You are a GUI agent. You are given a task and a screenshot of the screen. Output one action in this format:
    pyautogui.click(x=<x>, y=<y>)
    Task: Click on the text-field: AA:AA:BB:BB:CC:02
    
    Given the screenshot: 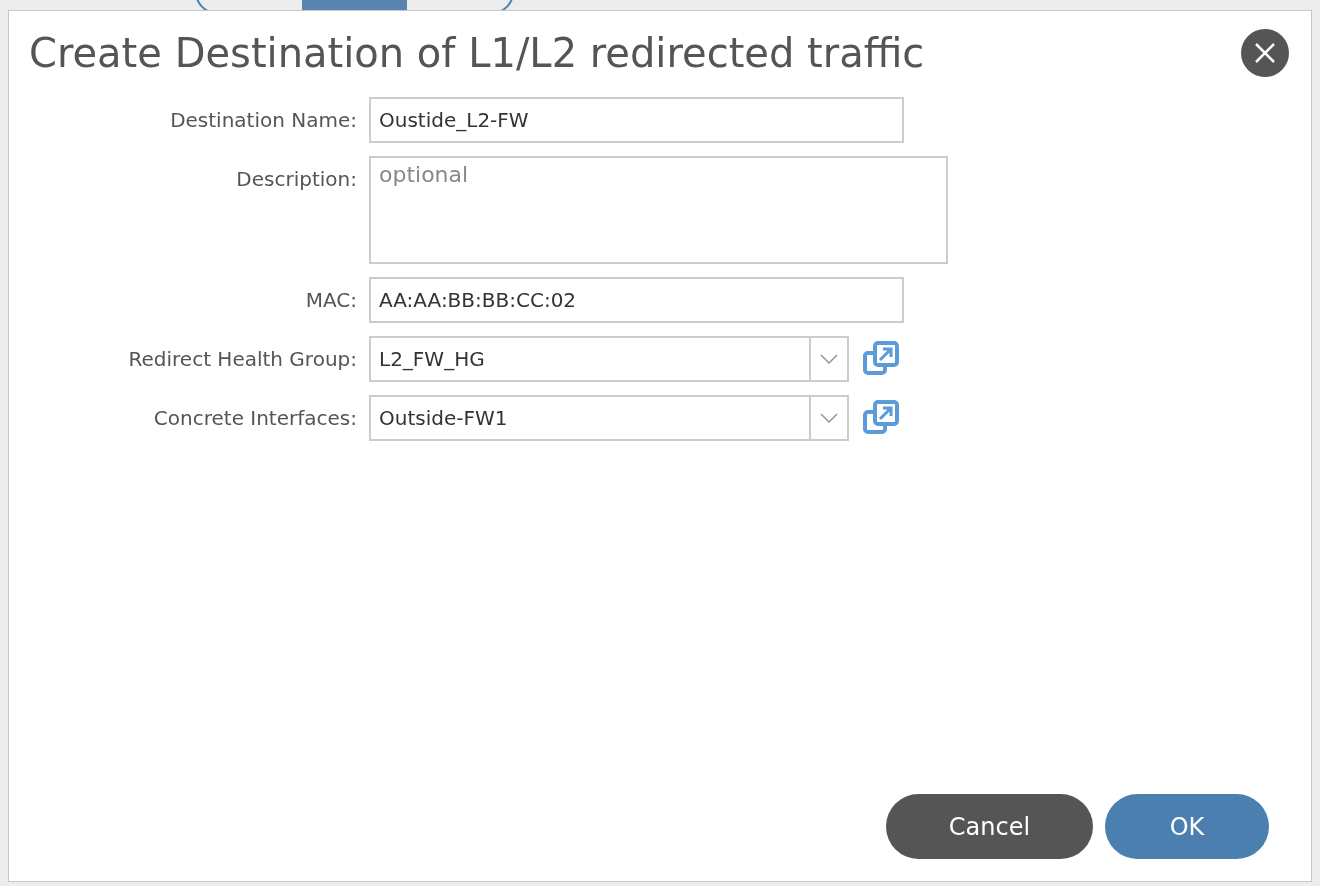 What is the action you would take?
    pyautogui.click(x=636, y=300)
    